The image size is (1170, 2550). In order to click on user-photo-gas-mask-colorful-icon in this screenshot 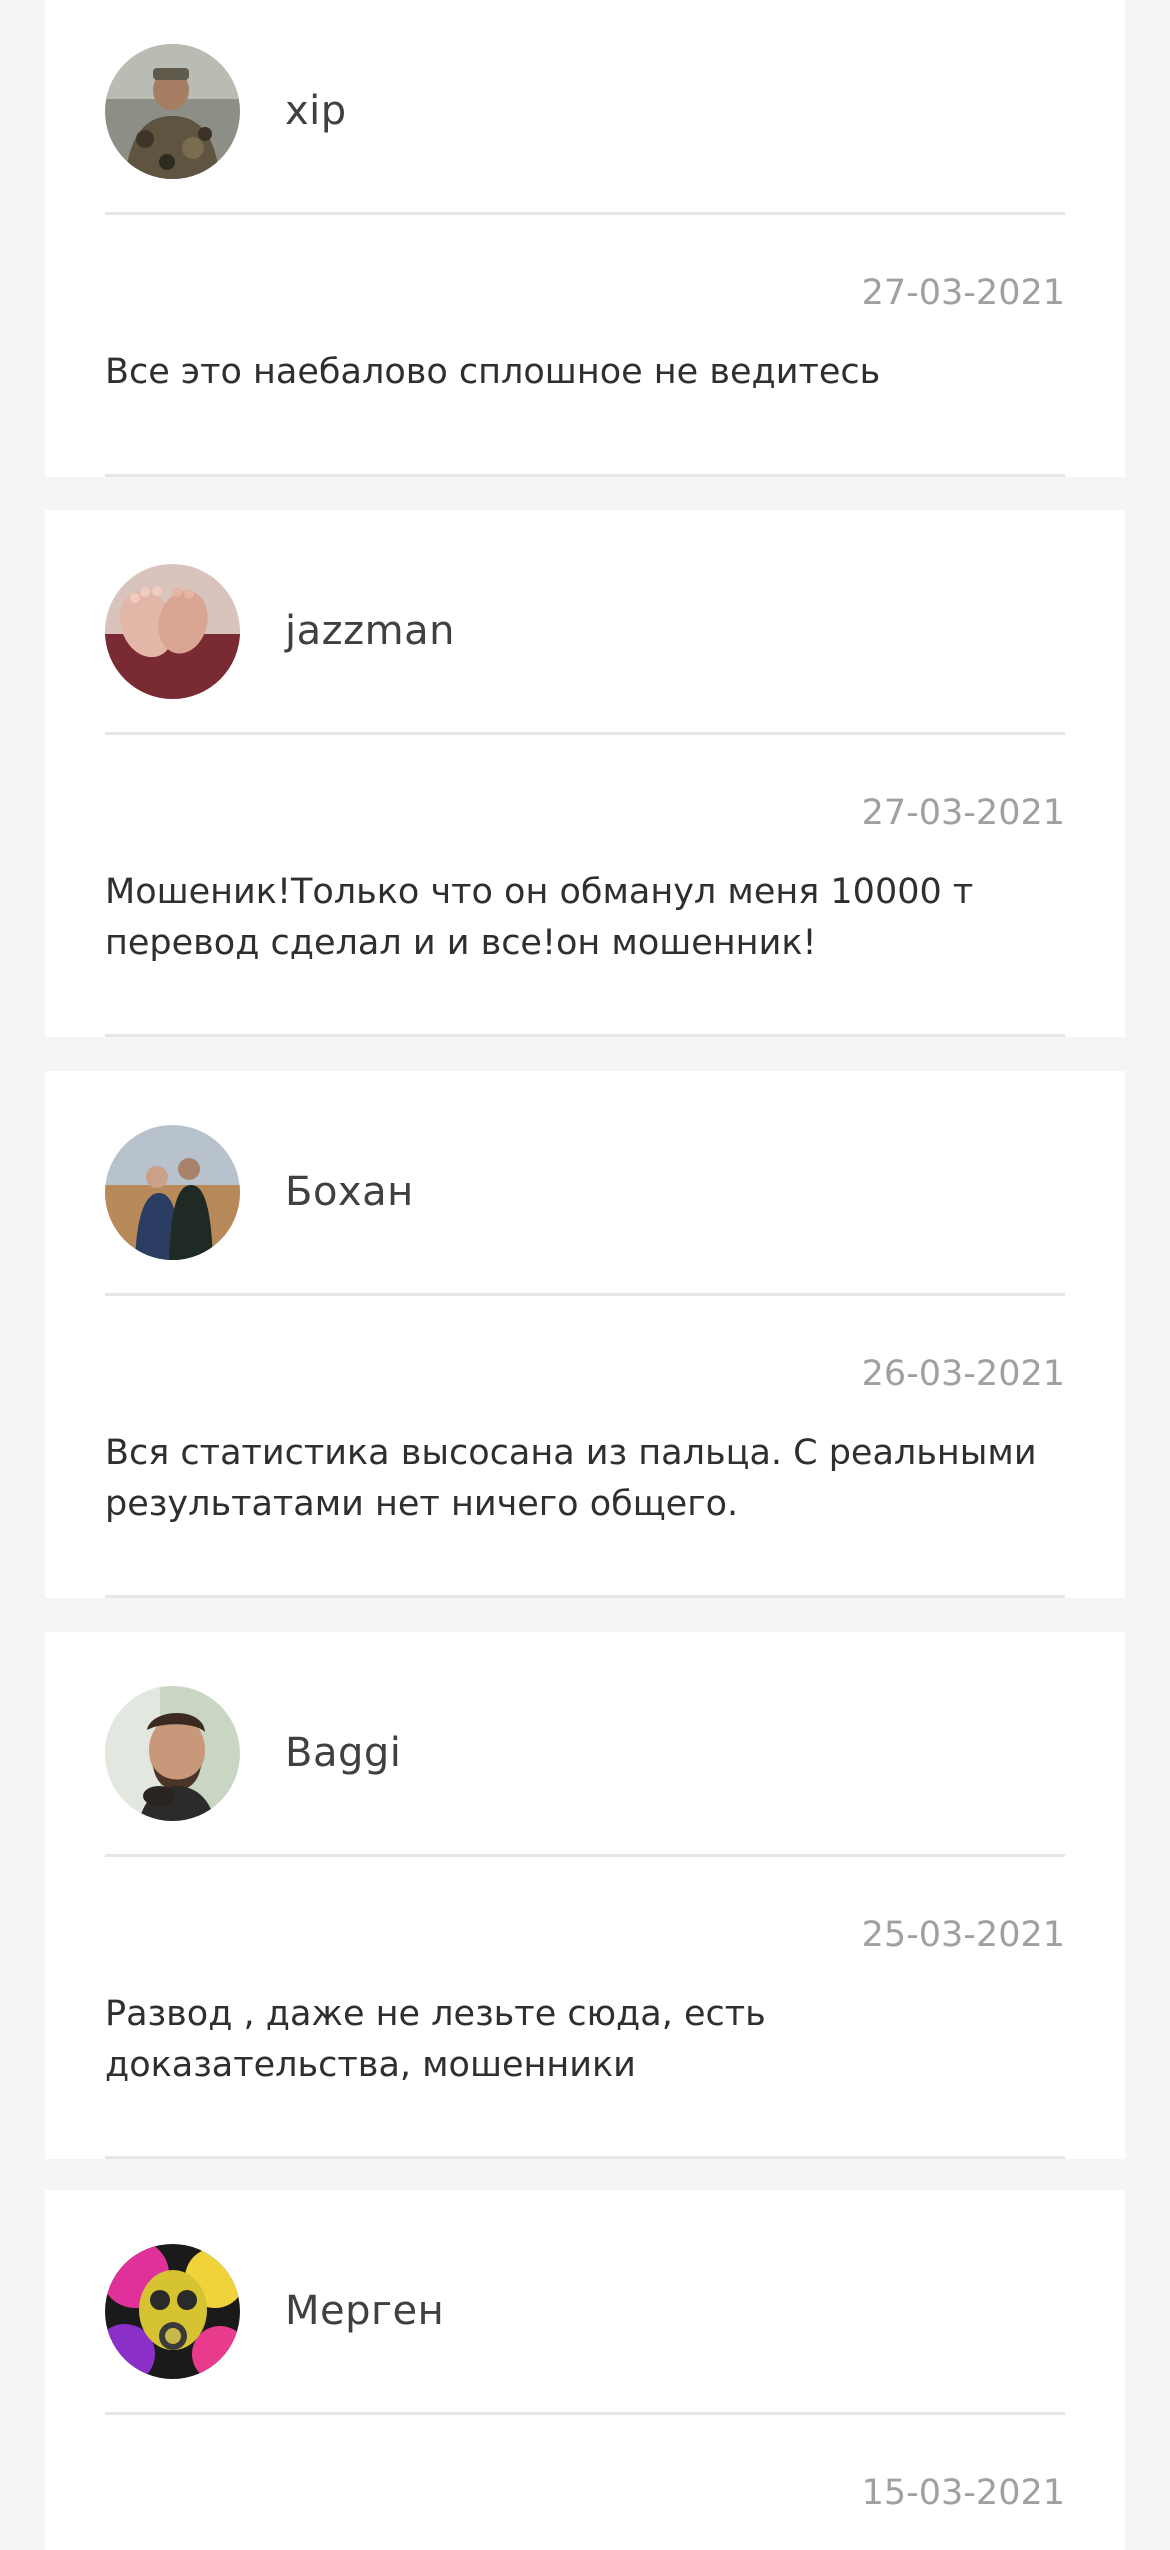, I will do `click(172, 2311)`.